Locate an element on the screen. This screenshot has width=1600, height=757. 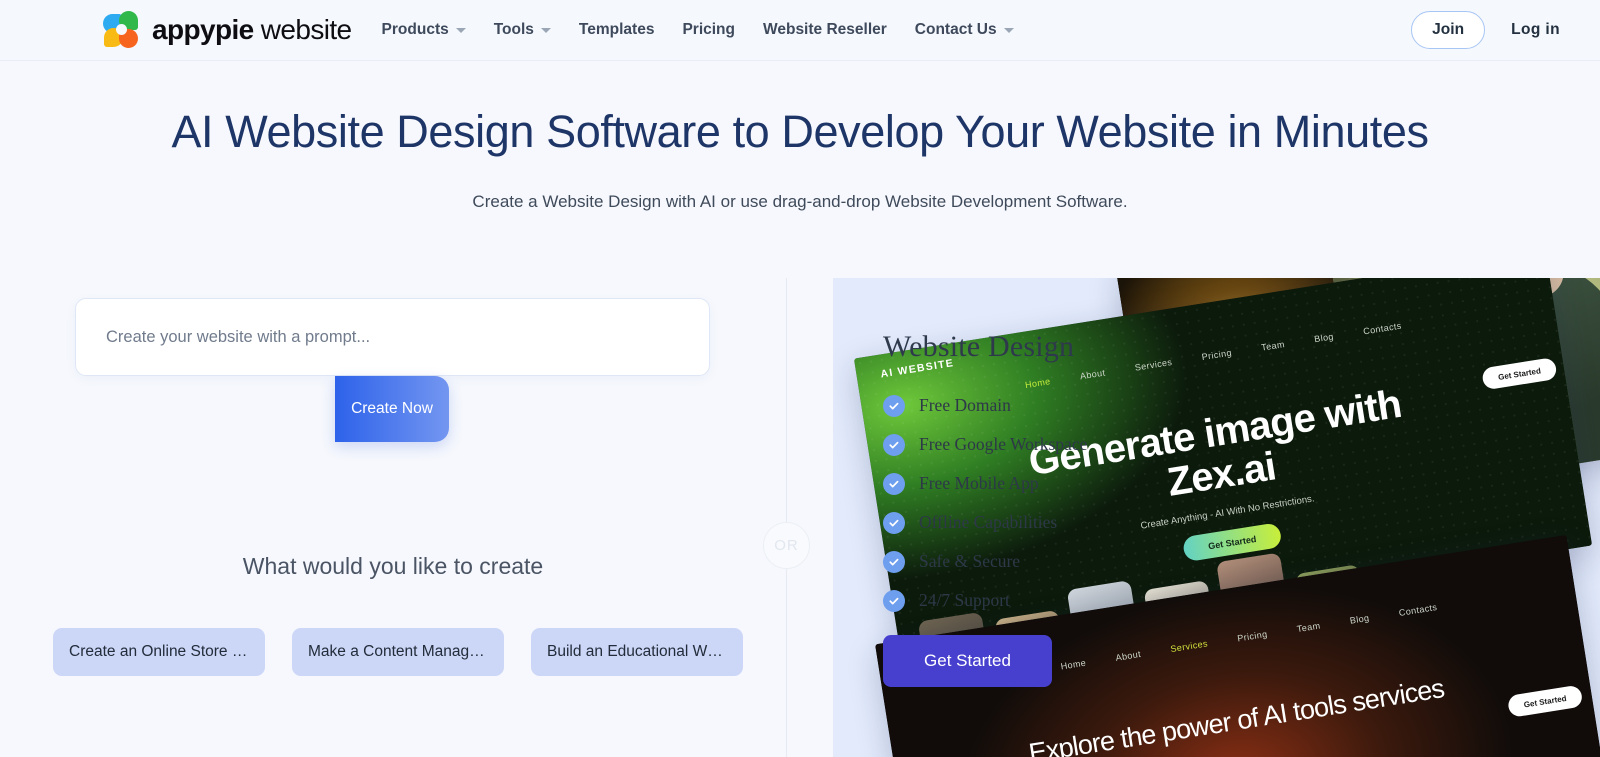
feature-item-mobile-app: Free Mobile App is located at coordinates (985, 483).